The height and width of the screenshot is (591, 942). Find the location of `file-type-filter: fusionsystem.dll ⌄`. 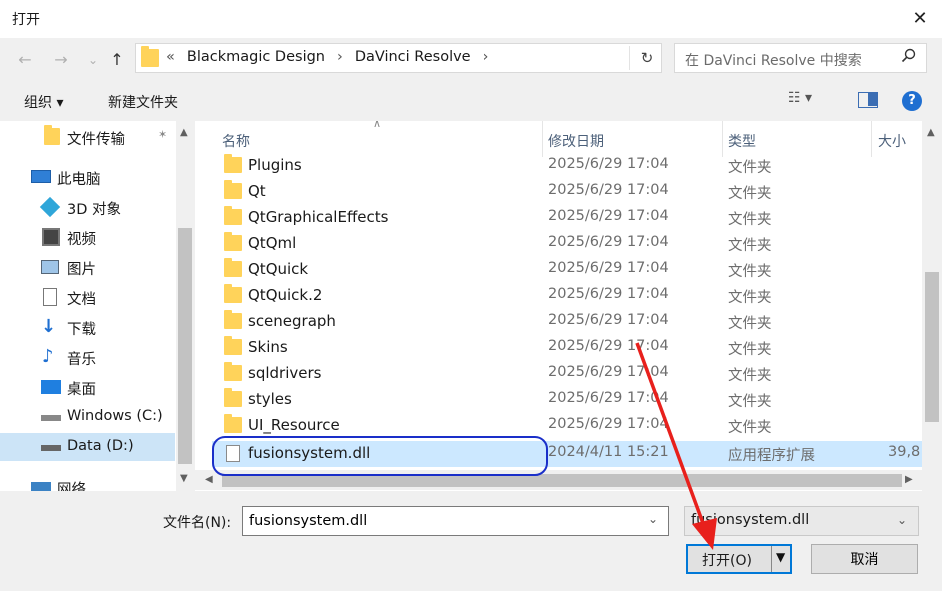

file-type-filter: fusionsystem.dll ⌄ is located at coordinates (801, 521).